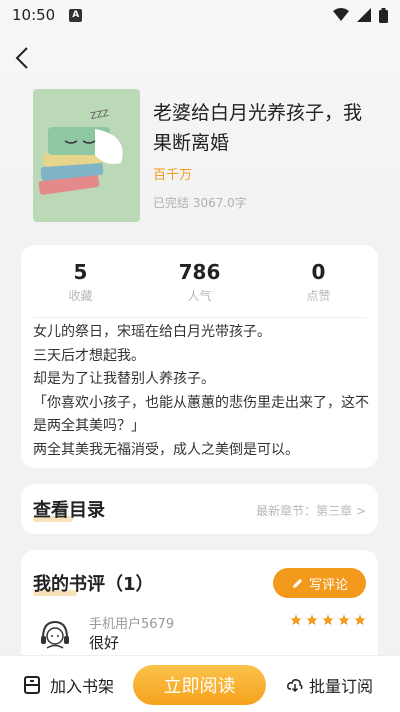 This screenshot has width=400, height=712. What do you see at coordinates (199, 296) in the screenshot?
I see `stat-label: 人气` at bounding box center [199, 296].